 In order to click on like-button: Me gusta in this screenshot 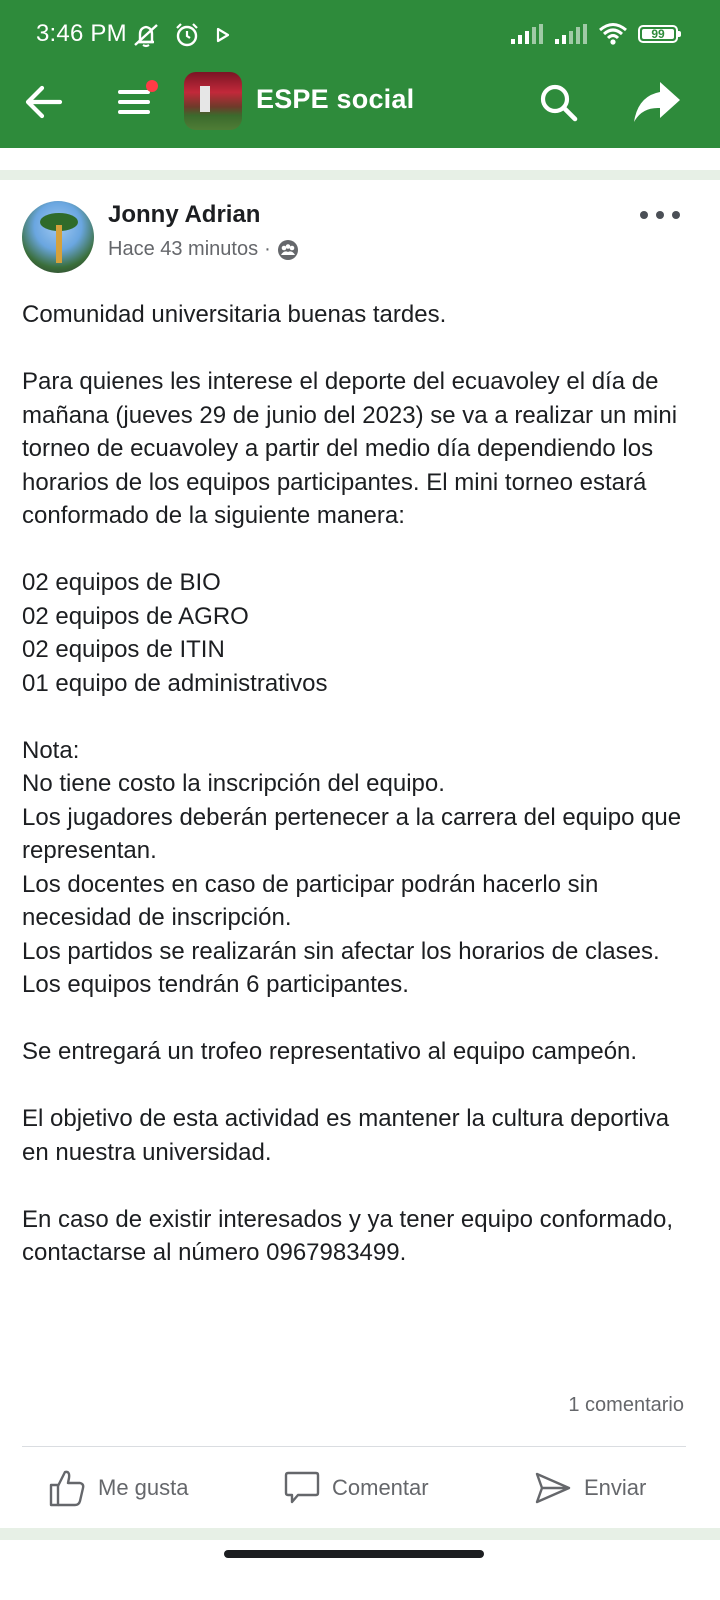, I will do `click(118, 1488)`.